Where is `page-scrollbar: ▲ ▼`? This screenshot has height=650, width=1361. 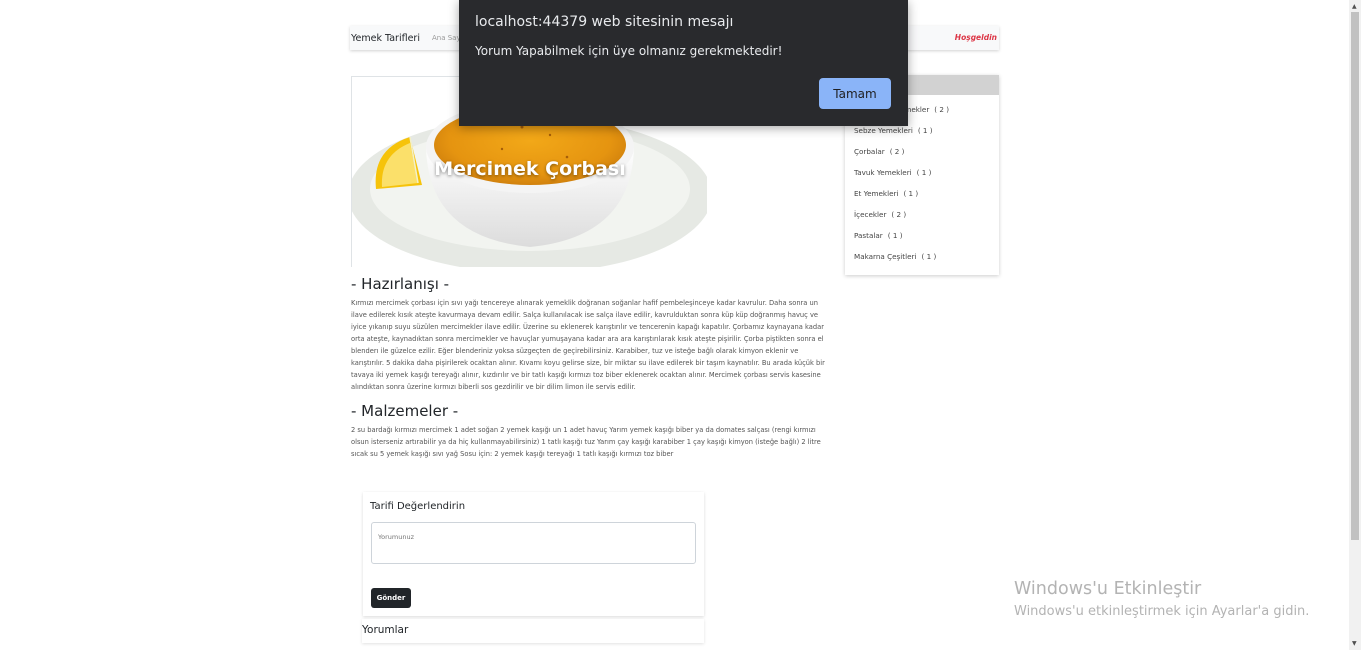
page-scrollbar: ▲ ▼ is located at coordinates (1355, 325).